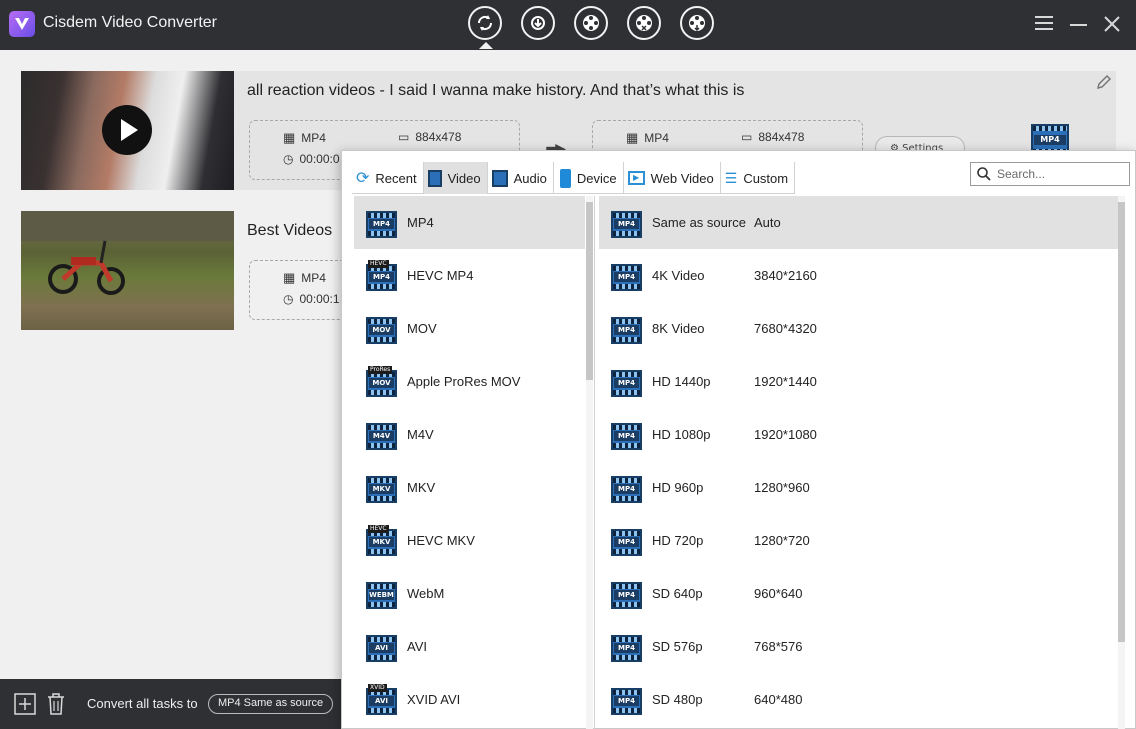  Describe the element at coordinates (785, 275) in the screenshot. I see `resolution-size: 3840*2160` at that location.